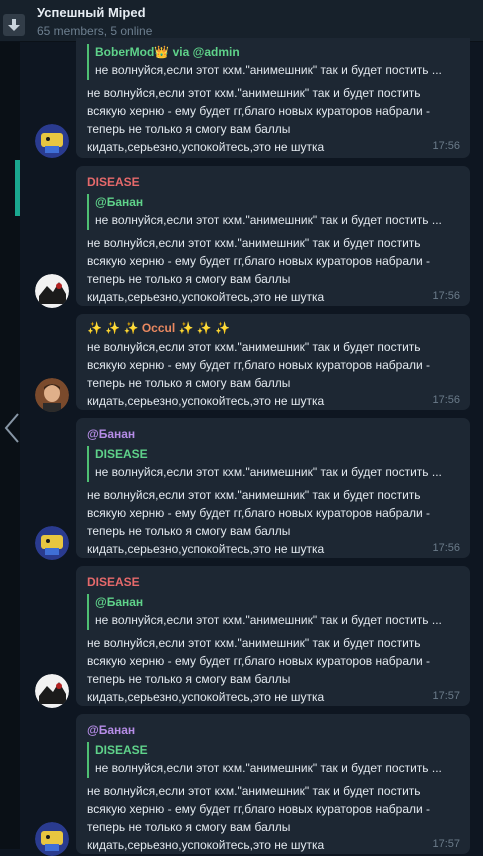 This screenshot has width=483, height=856. Describe the element at coordinates (158, 328) in the screenshot. I see `message-sender: ✨ ✨ ✨ Occul ✨ ✨ ✨` at that location.